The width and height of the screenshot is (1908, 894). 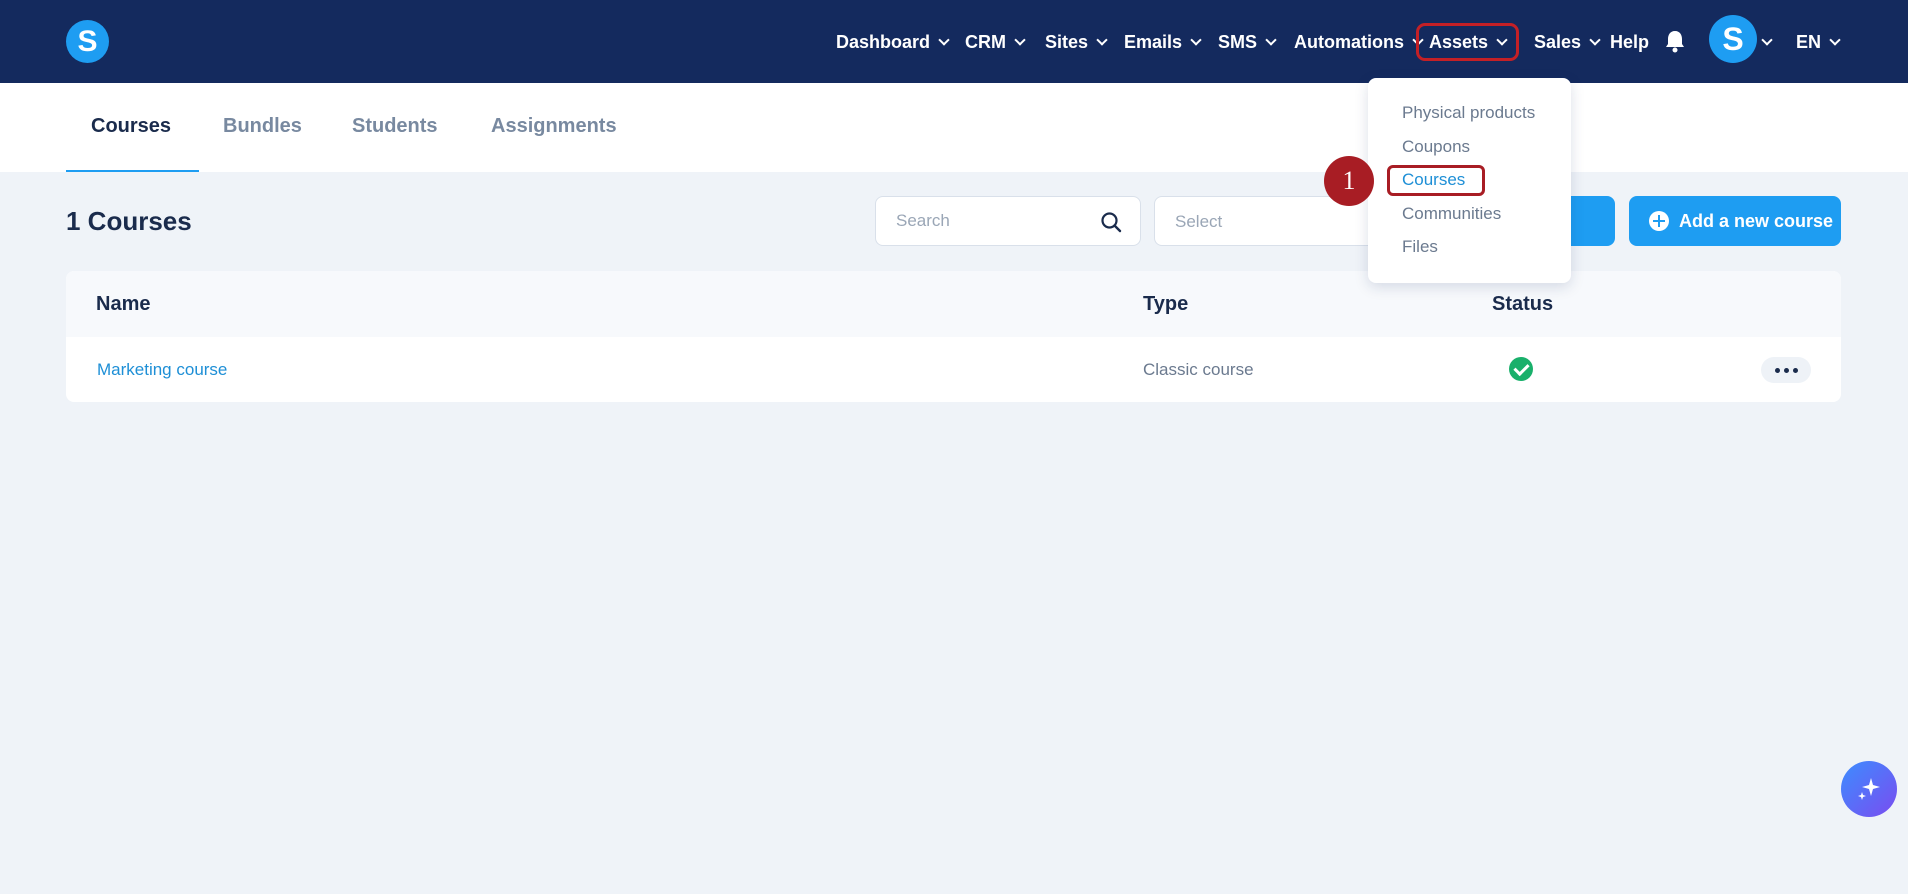 I want to click on nav-sms: SMS, so click(x=1247, y=42).